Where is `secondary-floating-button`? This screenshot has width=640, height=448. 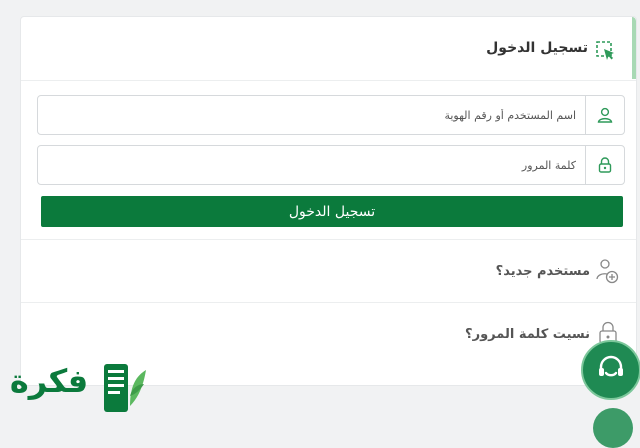
secondary-floating-button is located at coordinates (613, 428).